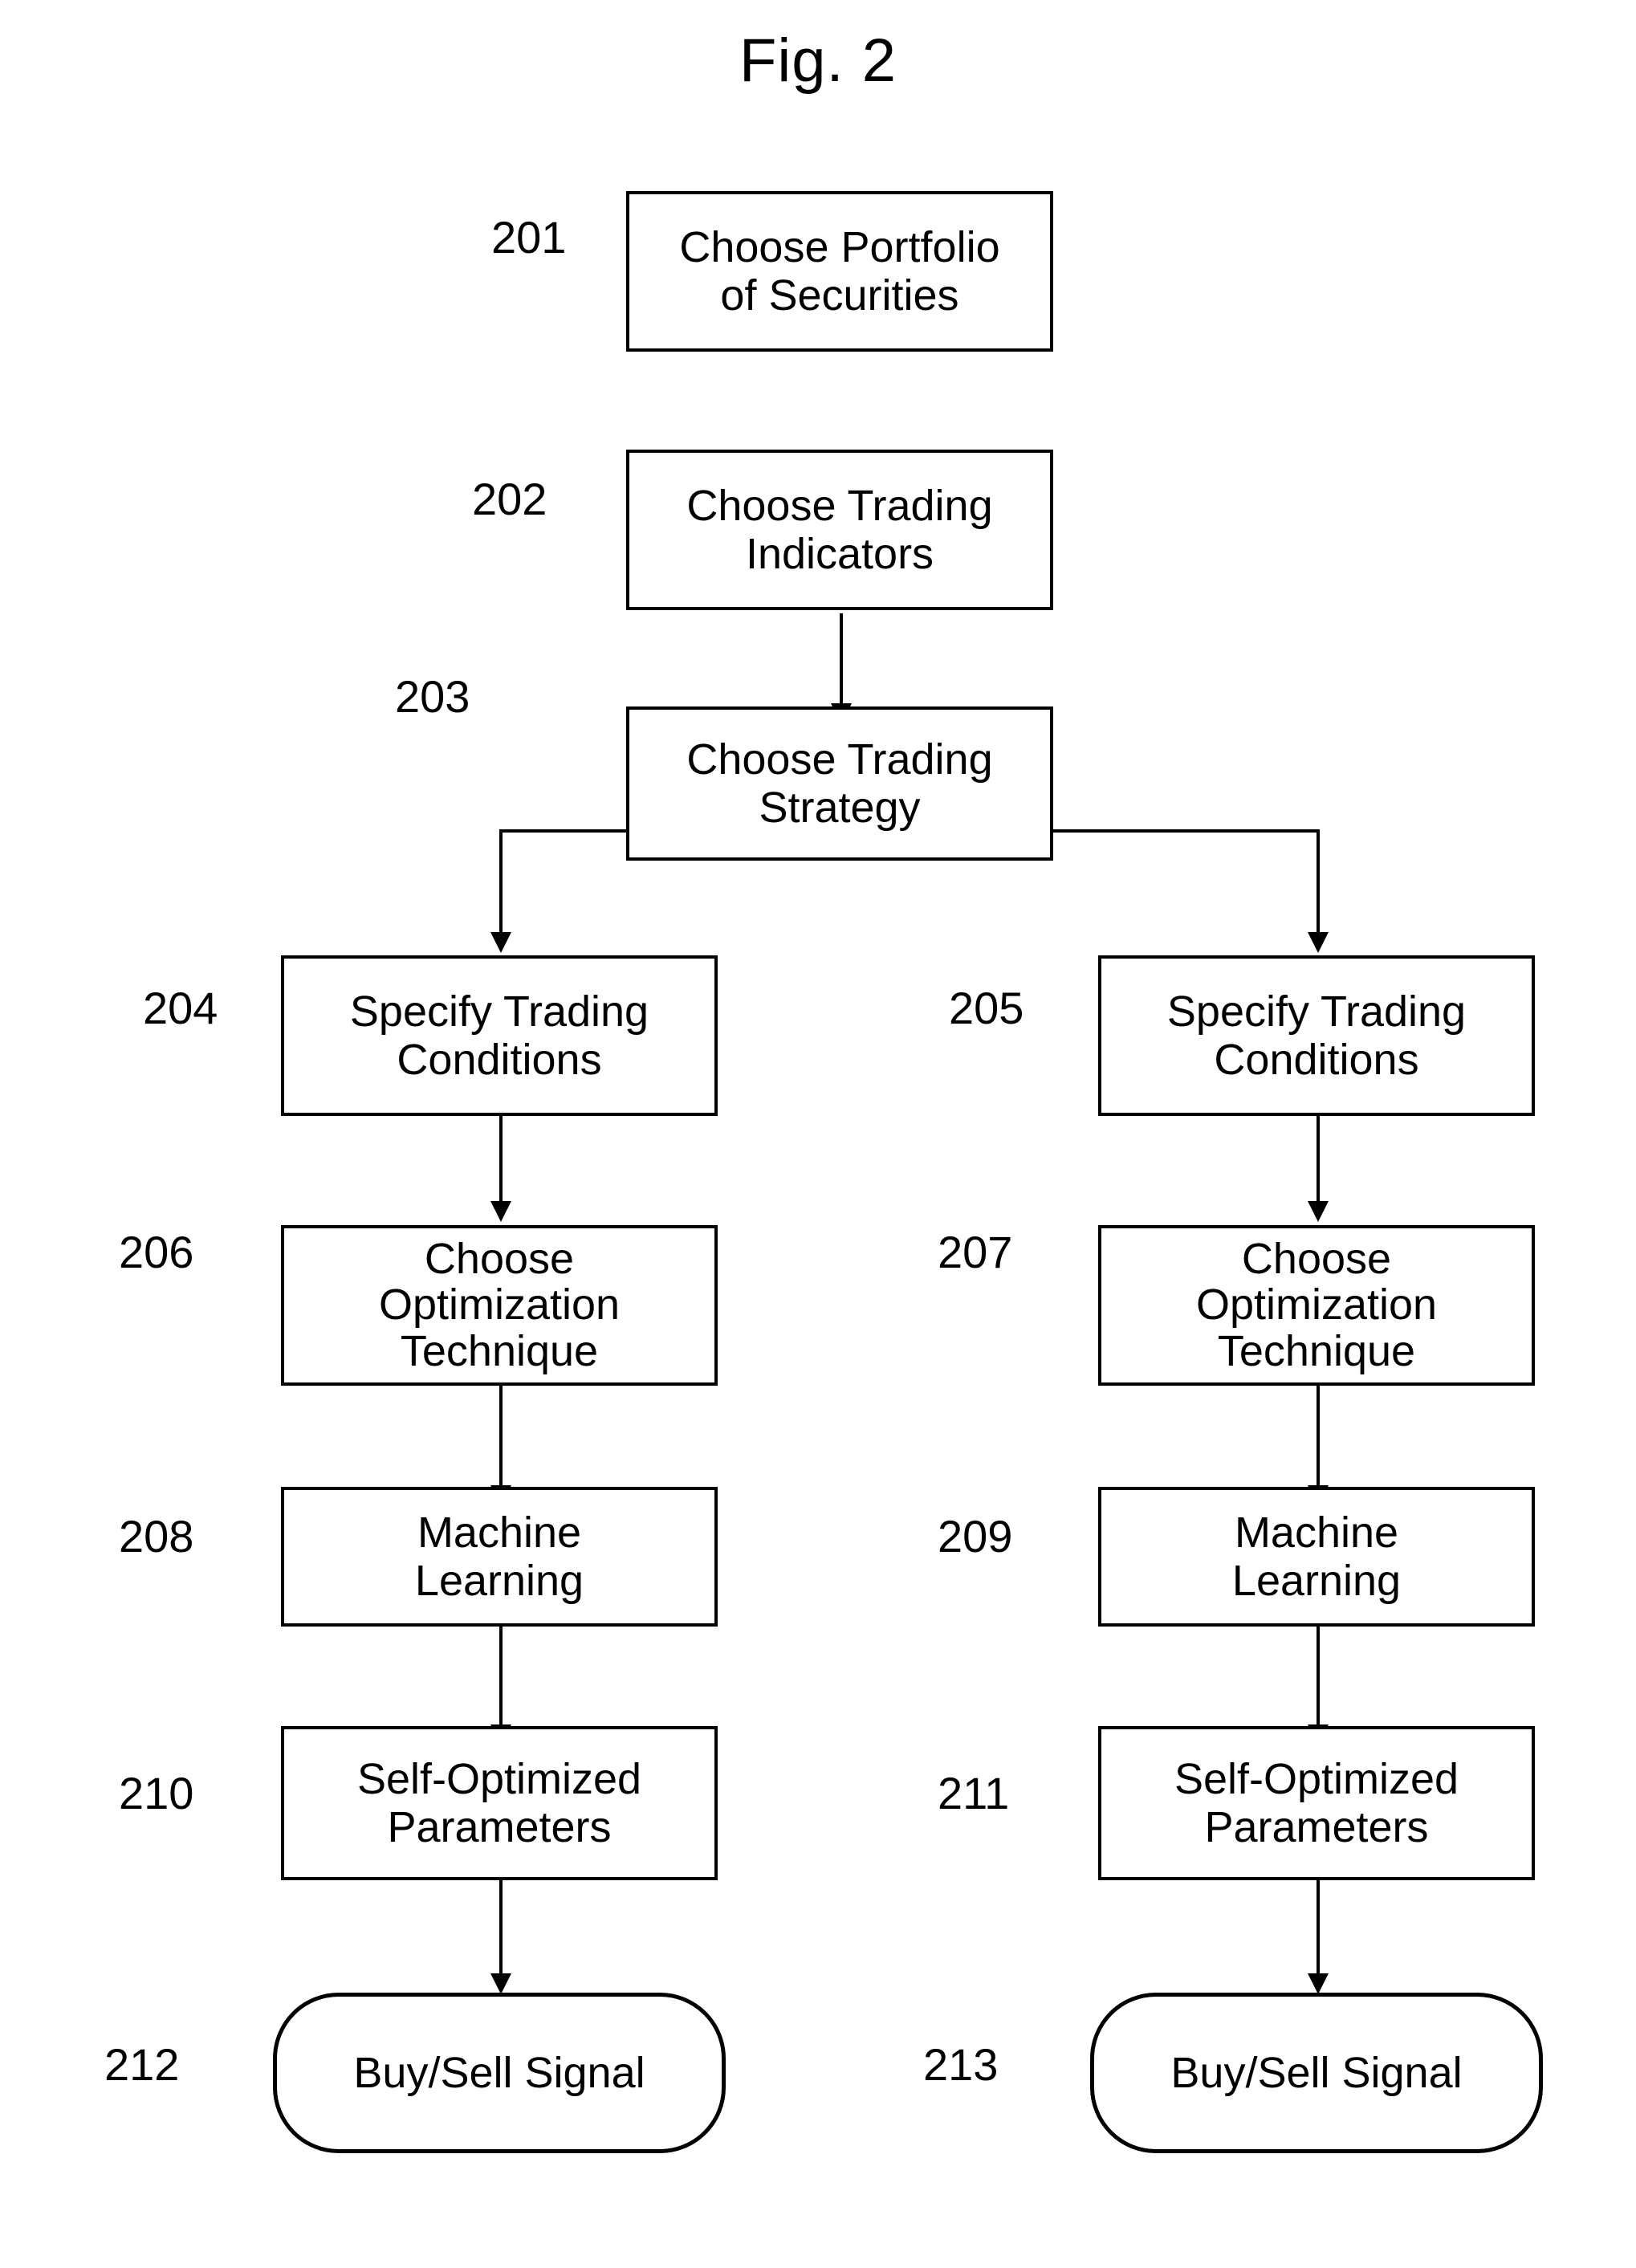 Image resolution: width=1636 pixels, height=2268 pixels. What do you see at coordinates (501, 1676) in the screenshot?
I see `connector-208-210-line` at bounding box center [501, 1676].